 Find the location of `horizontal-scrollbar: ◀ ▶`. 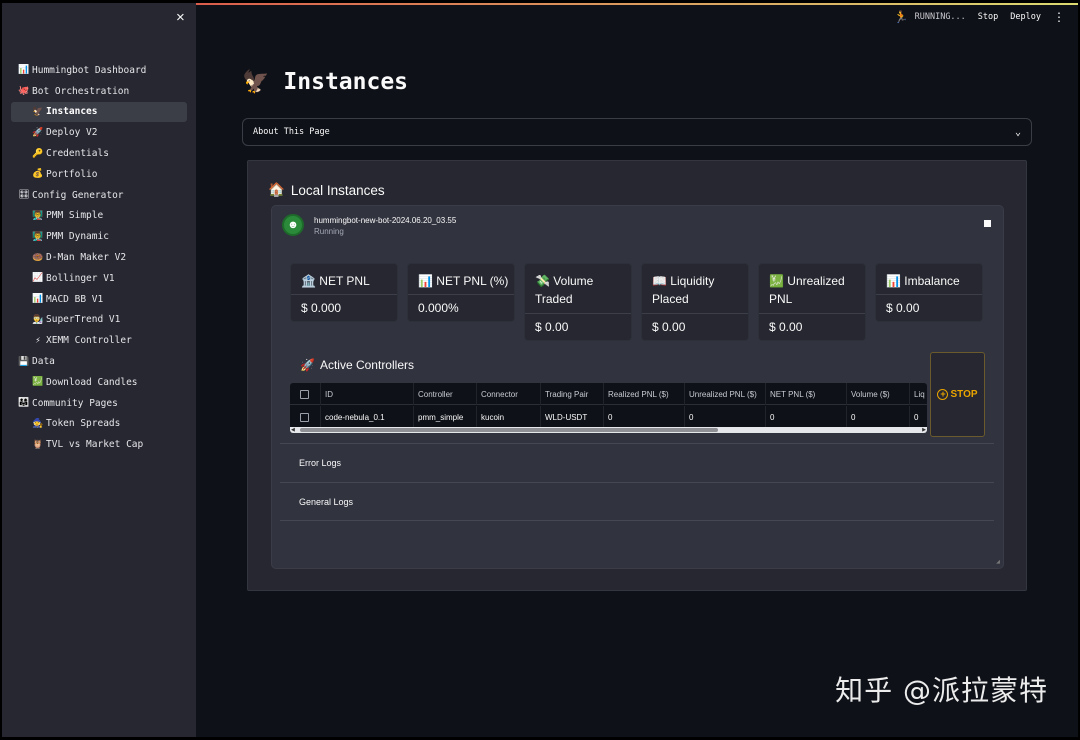

horizontal-scrollbar: ◀ ▶ is located at coordinates (608, 430).